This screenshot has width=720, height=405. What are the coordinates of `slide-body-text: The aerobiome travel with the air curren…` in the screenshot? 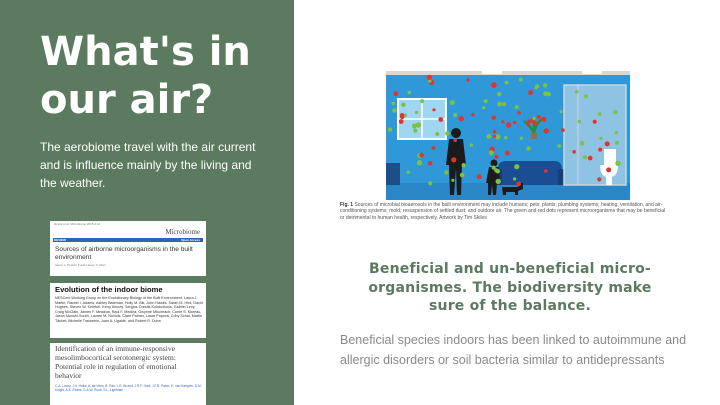 It's located at (148, 165).